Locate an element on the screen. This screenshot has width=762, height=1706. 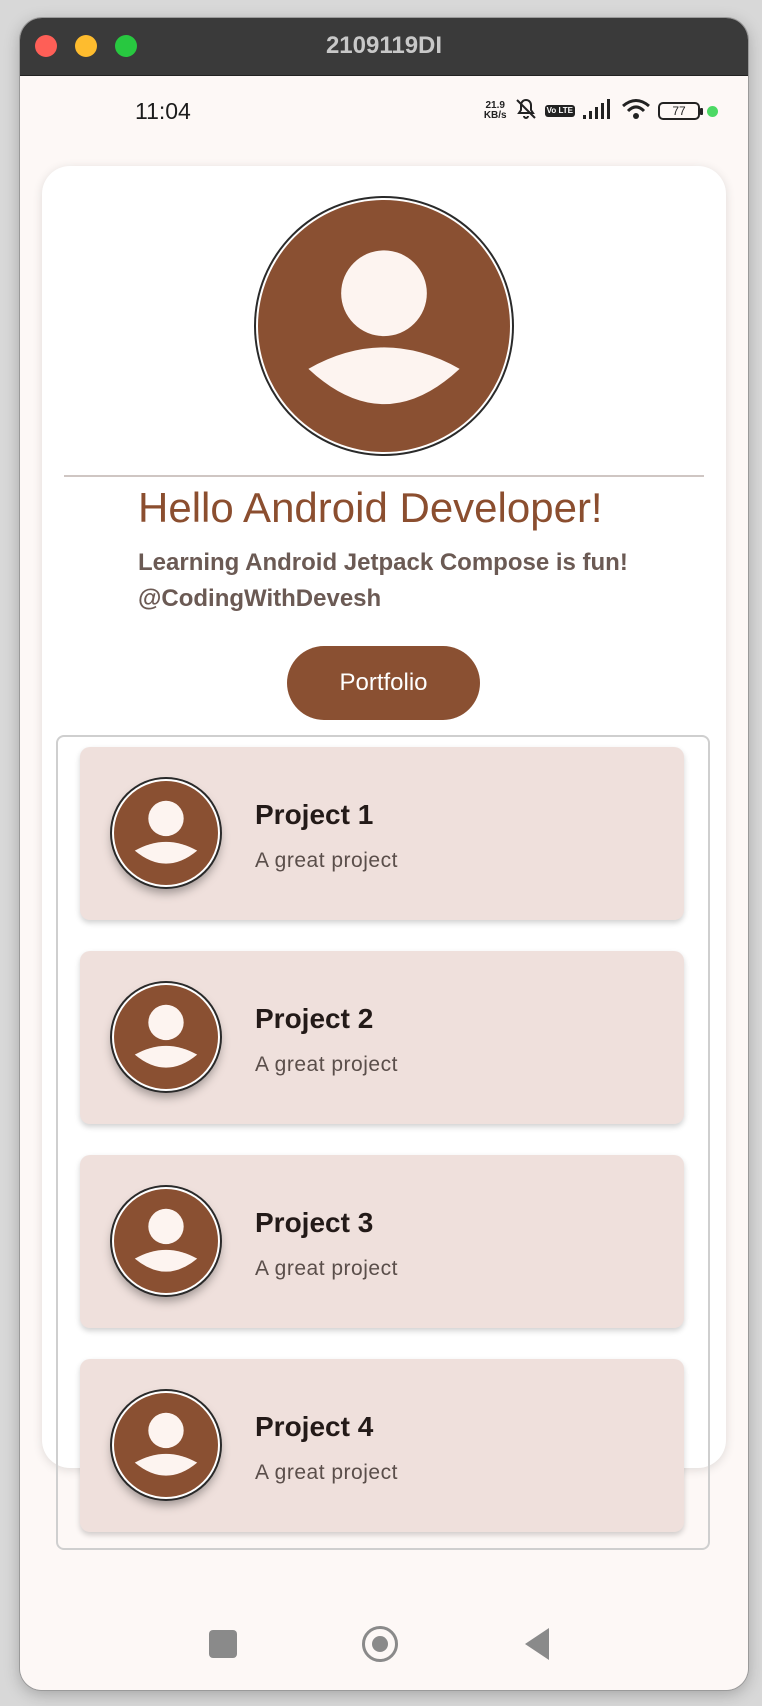
subtitle-line: Learning Android Jetpack Compose is fun! is located at coordinates (383, 562).